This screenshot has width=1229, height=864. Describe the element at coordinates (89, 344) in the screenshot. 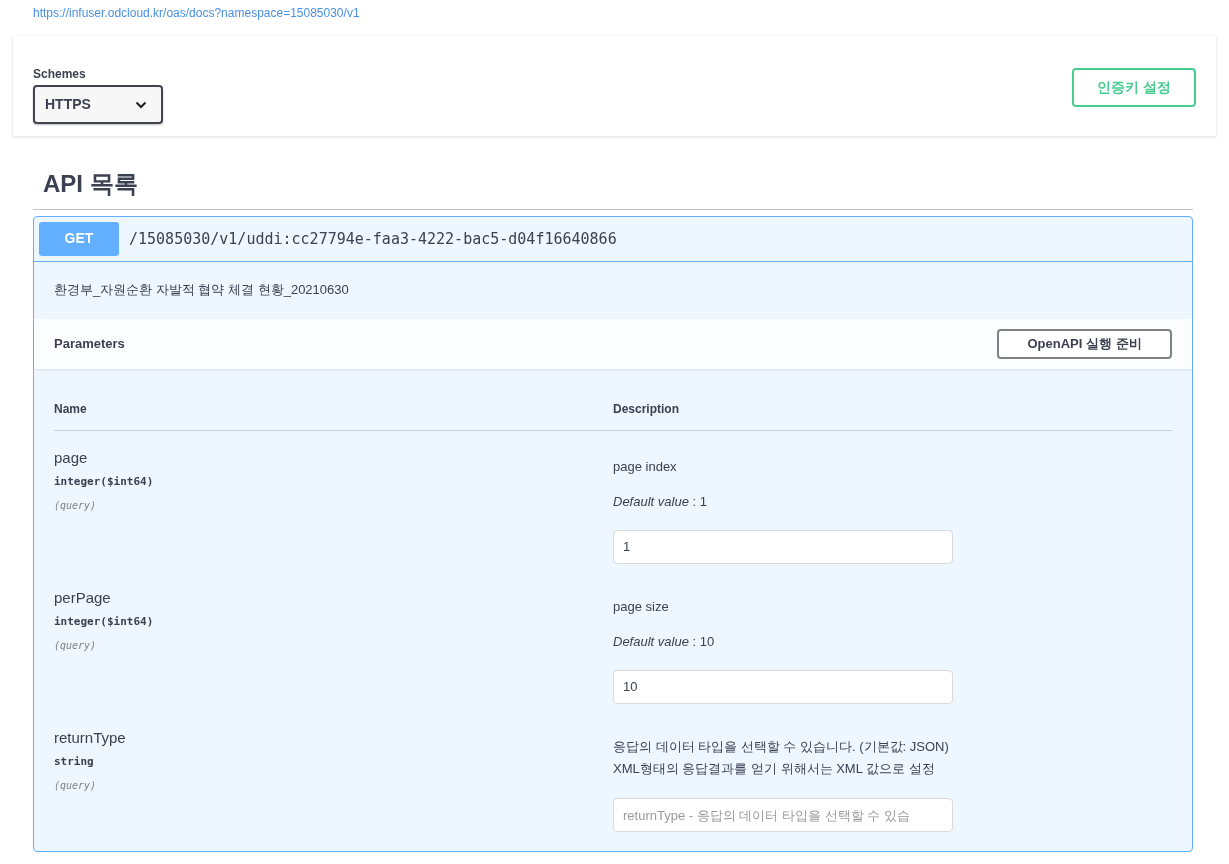

I see `parameters-title: Parameters` at that location.